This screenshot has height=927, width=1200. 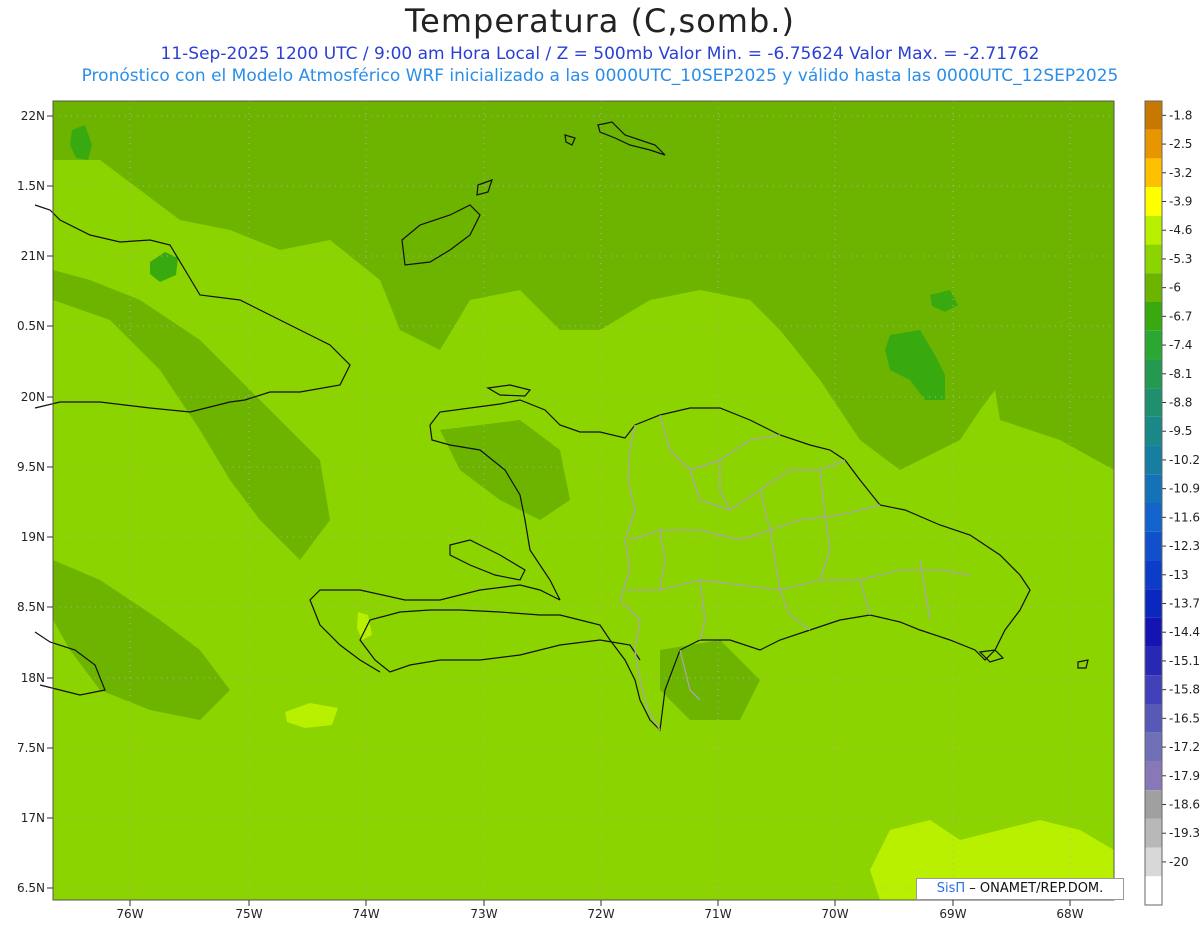 What do you see at coordinates (1180, 431) in the screenshot?
I see `colorbar-label: -9.5` at bounding box center [1180, 431].